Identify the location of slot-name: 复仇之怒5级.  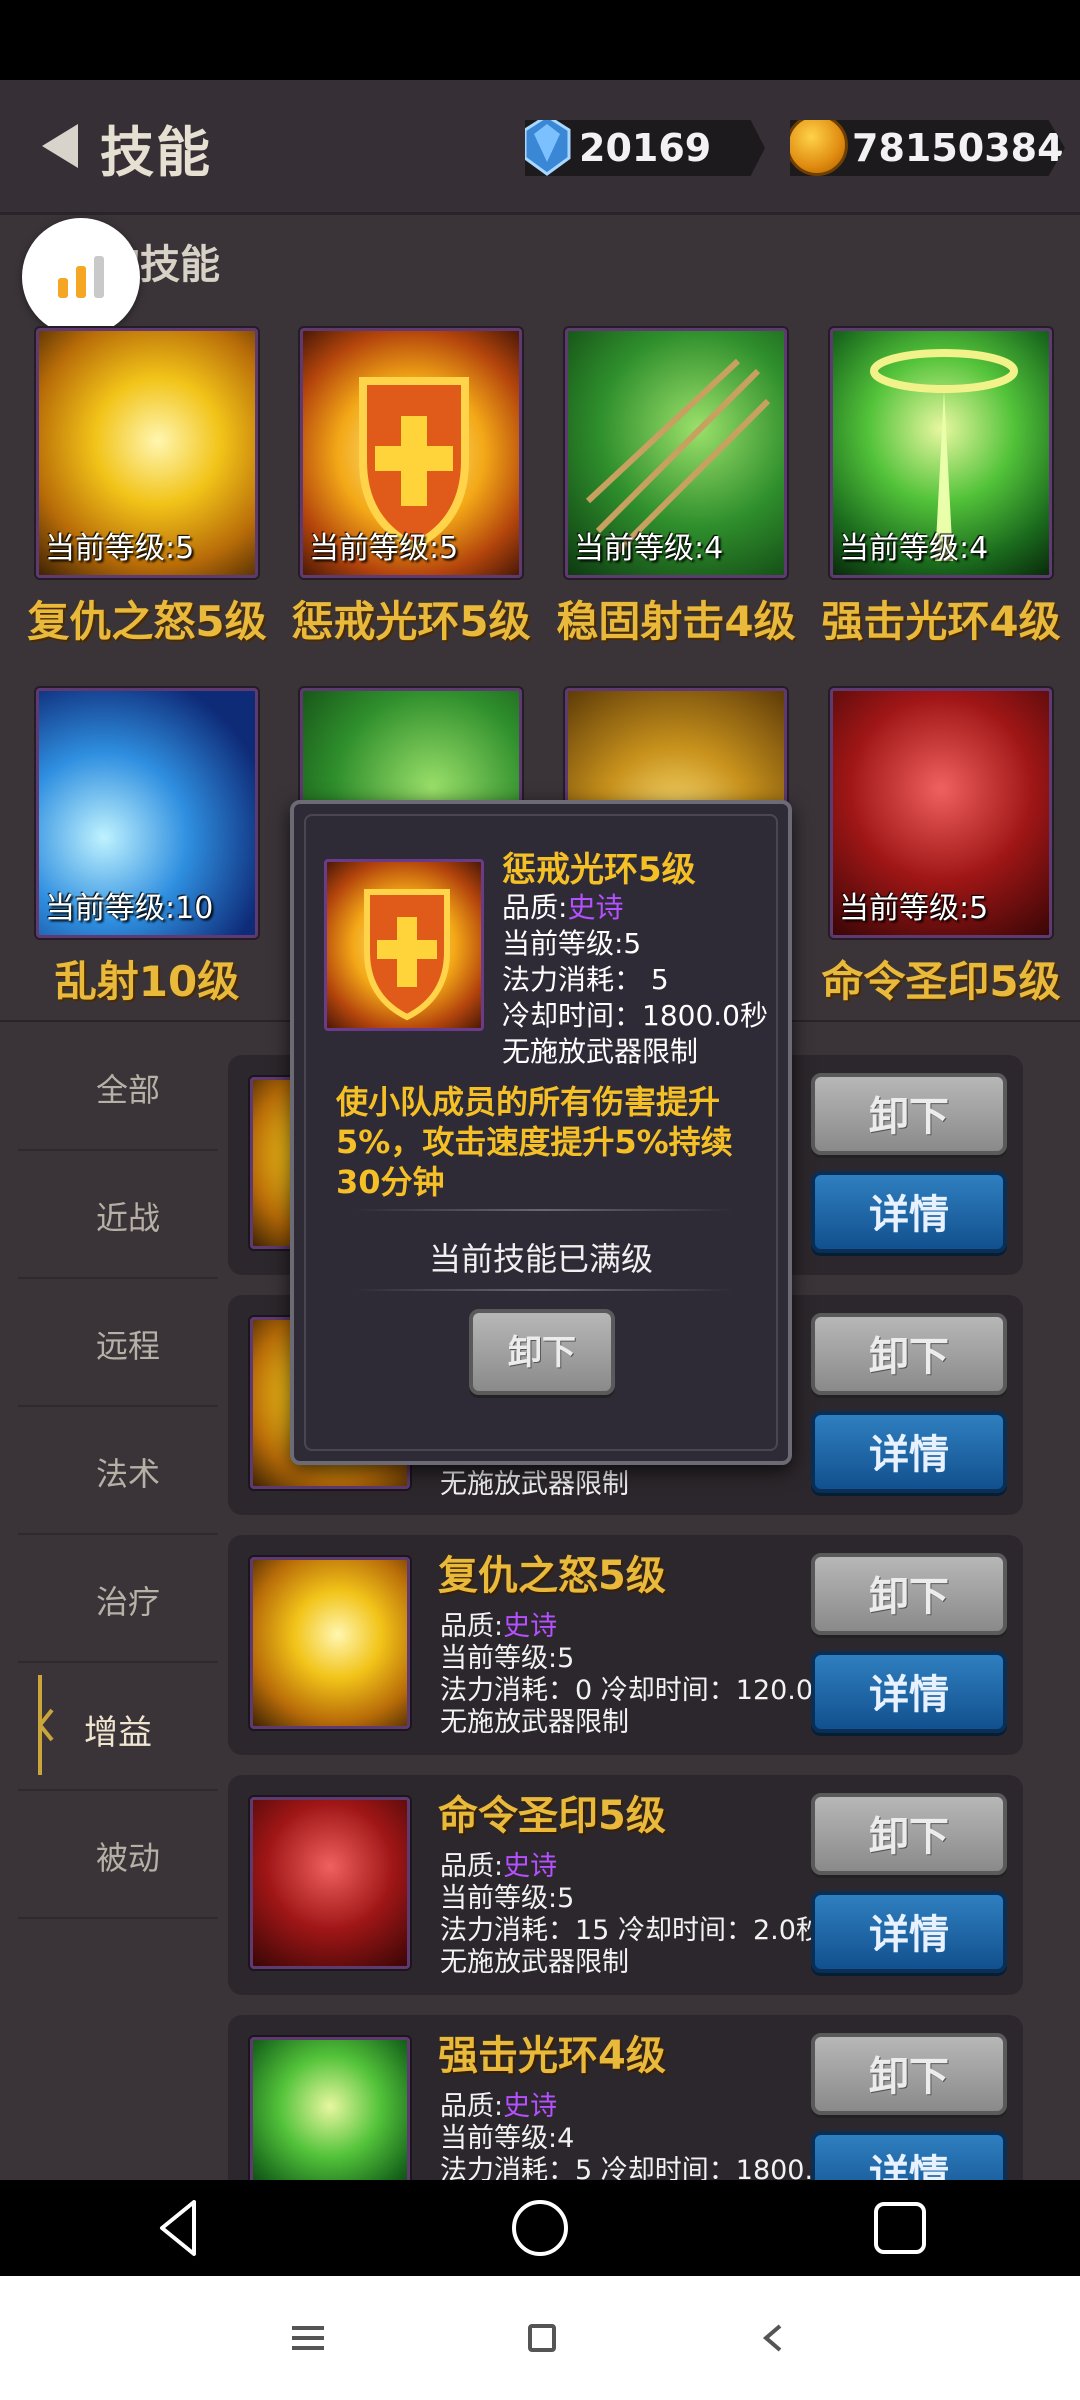
(147, 621).